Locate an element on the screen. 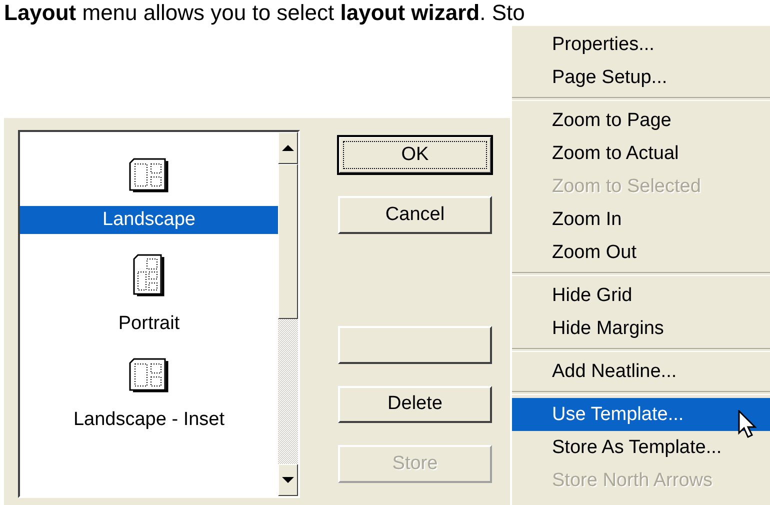 The width and height of the screenshot is (770, 505). list-item: Landscape is located at coordinates (149, 220).